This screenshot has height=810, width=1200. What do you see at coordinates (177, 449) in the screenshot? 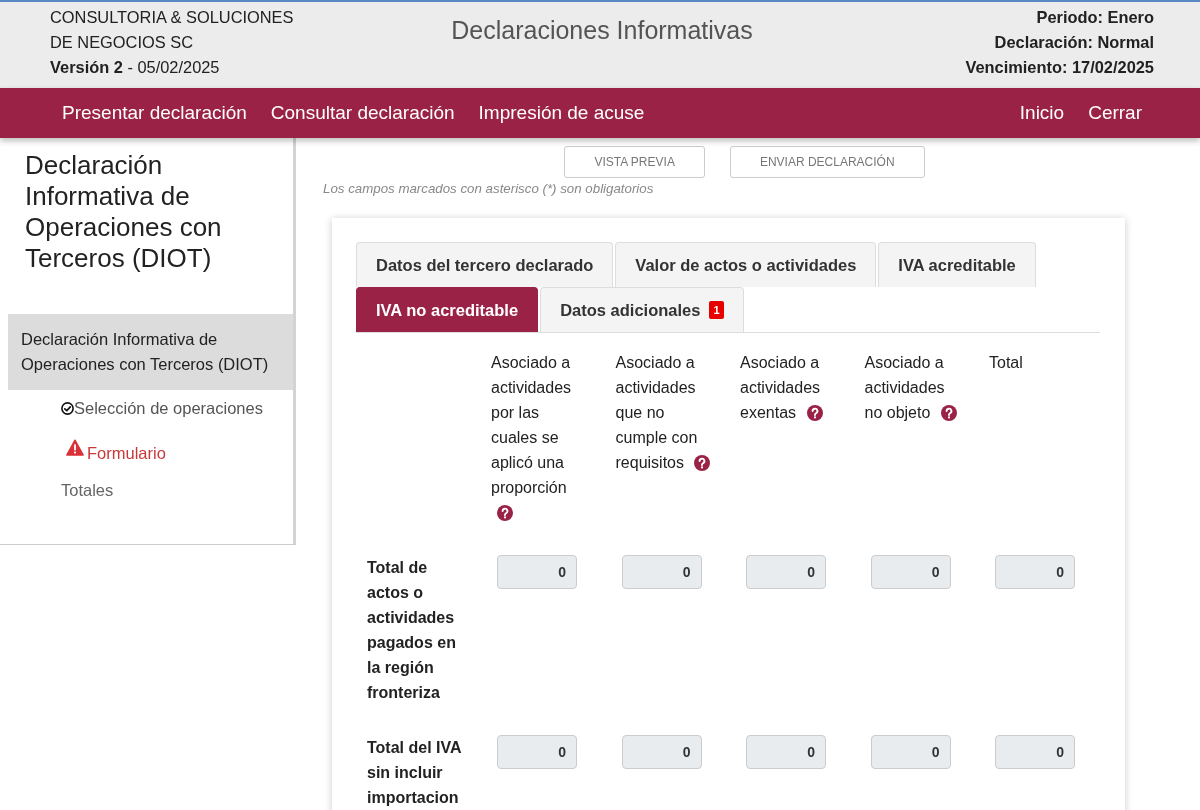
I see `sidebar-subitem: Formulario` at bounding box center [177, 449].